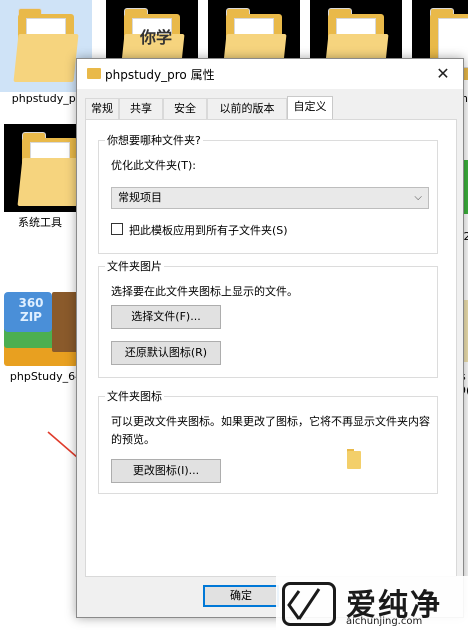  I want to click on optimize-selected-value: 常规项目, so click(140, 197).